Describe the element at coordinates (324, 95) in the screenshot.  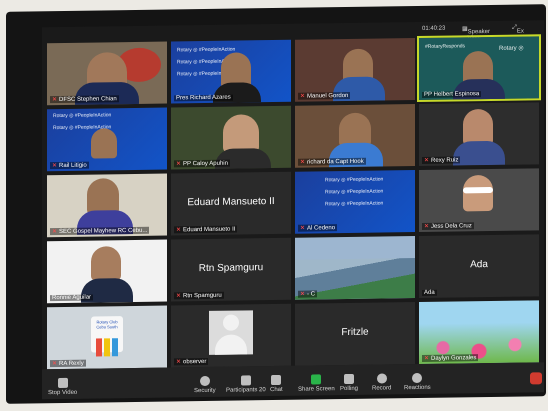
I see `participant-name: ✕ Manuel Gordon` at that location.